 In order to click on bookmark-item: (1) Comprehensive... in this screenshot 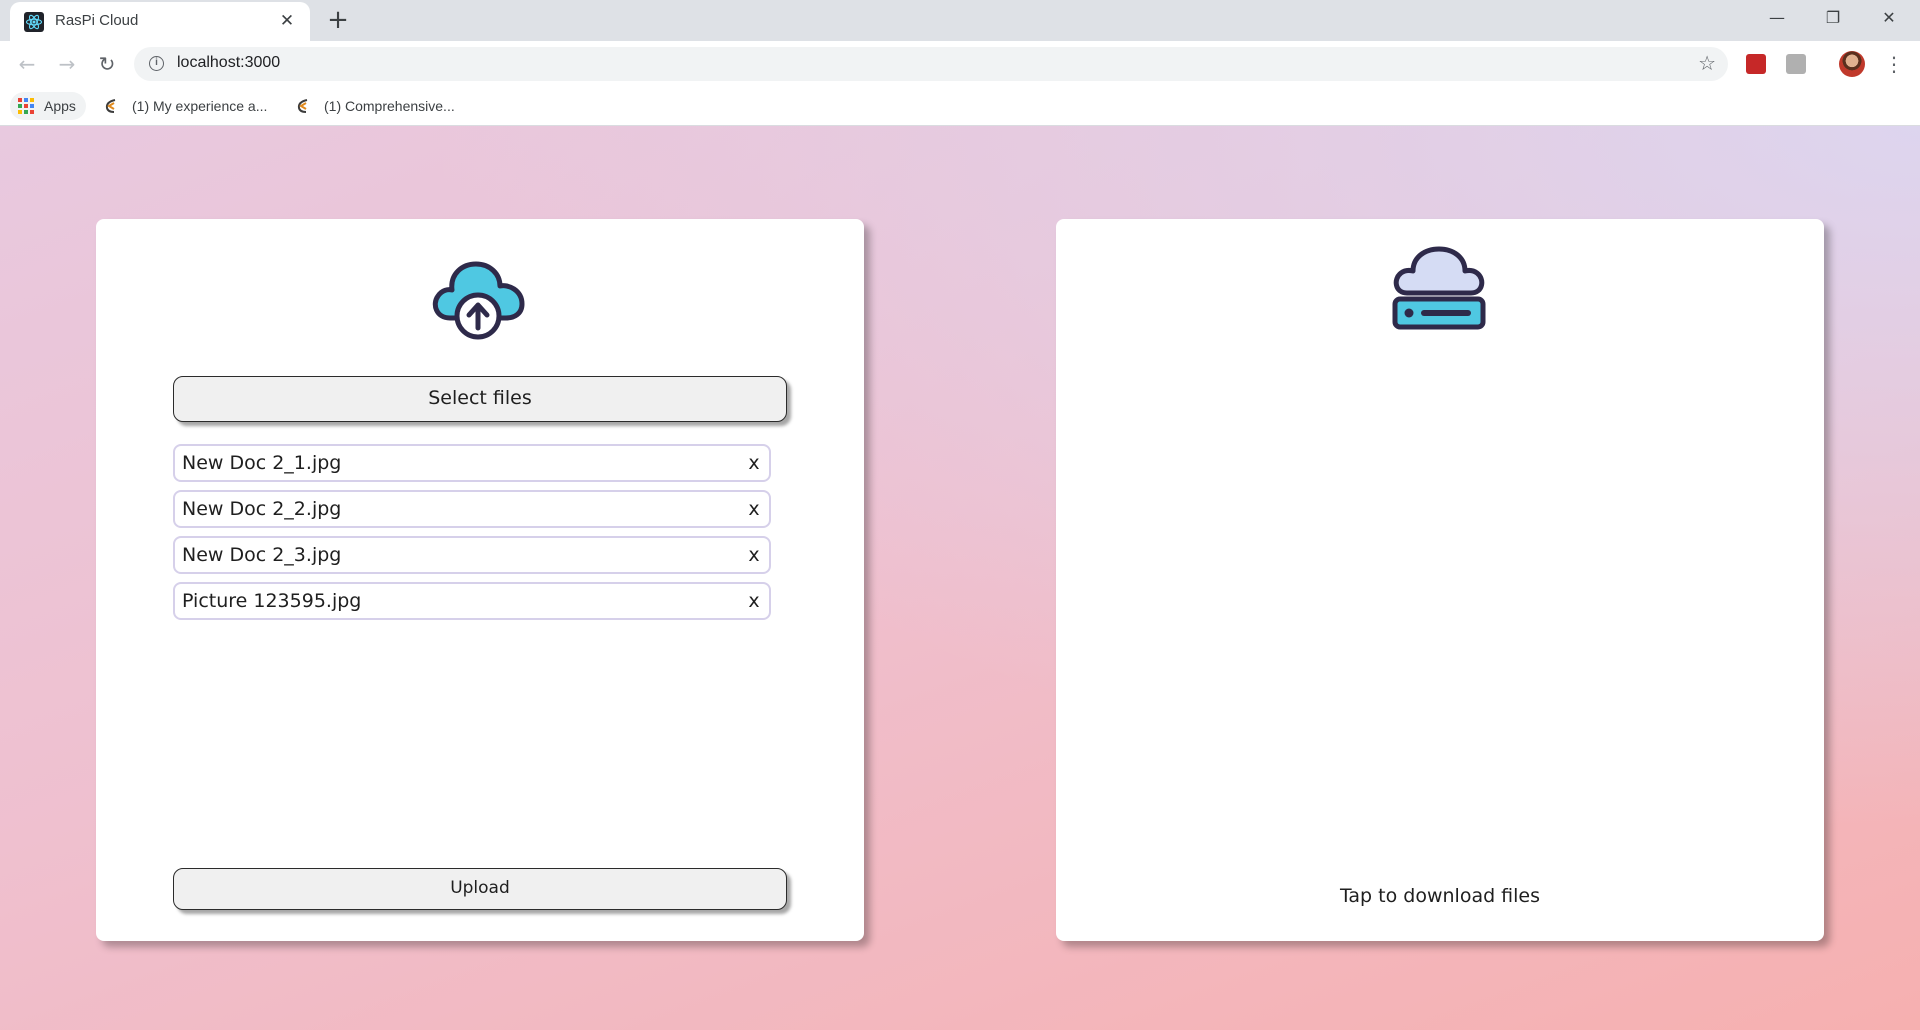, I will do `click(374, 106)`.